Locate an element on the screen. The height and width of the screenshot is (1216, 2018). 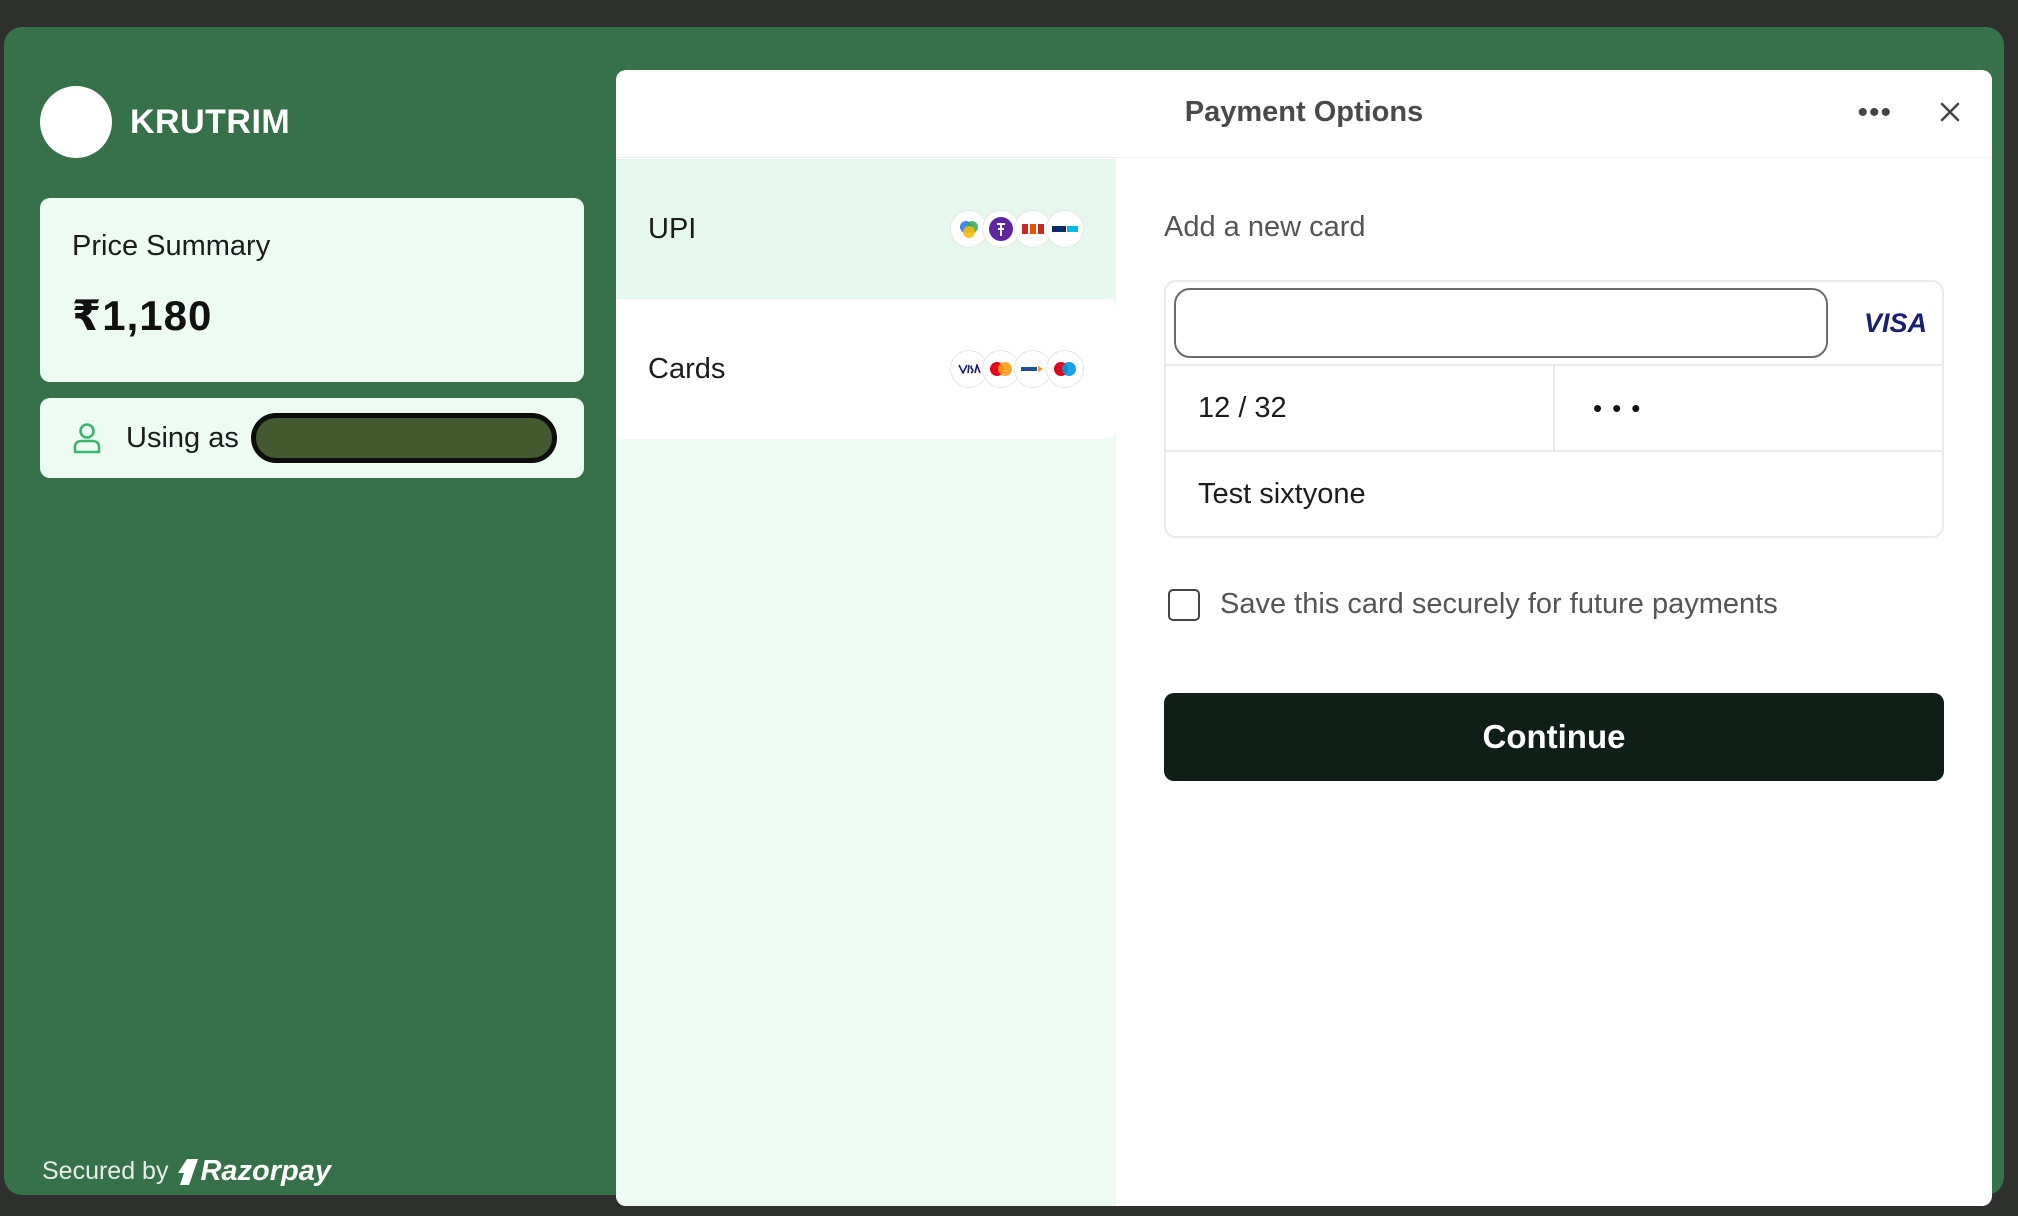
secured-by-label: Secured by is located at coordinates (105, 1171).